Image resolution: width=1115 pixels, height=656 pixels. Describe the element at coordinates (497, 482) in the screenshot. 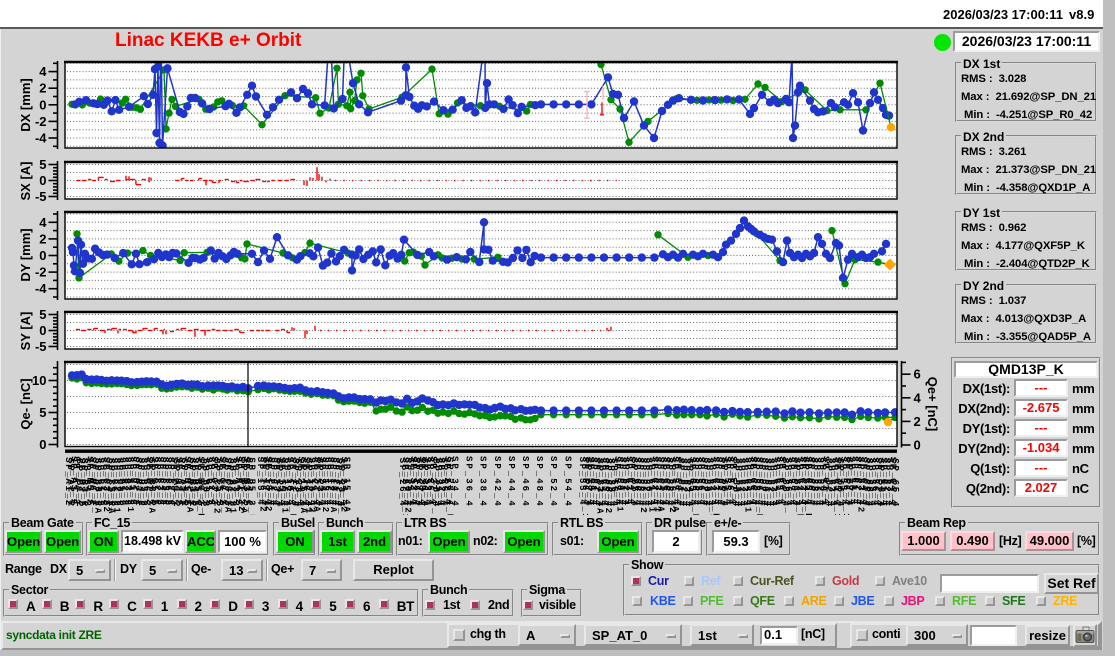

I see `svg-text: SP_42_4` at that location.